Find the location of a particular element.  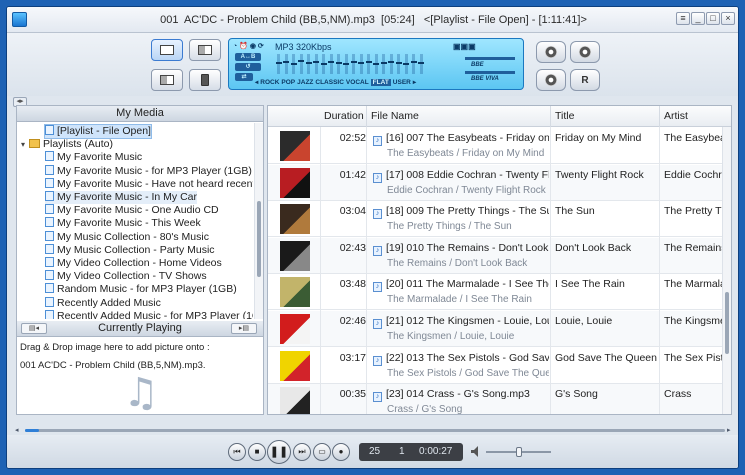

tree-item: Random Music - for MP3 Player (1GB) is located at coordinates (141, 289).